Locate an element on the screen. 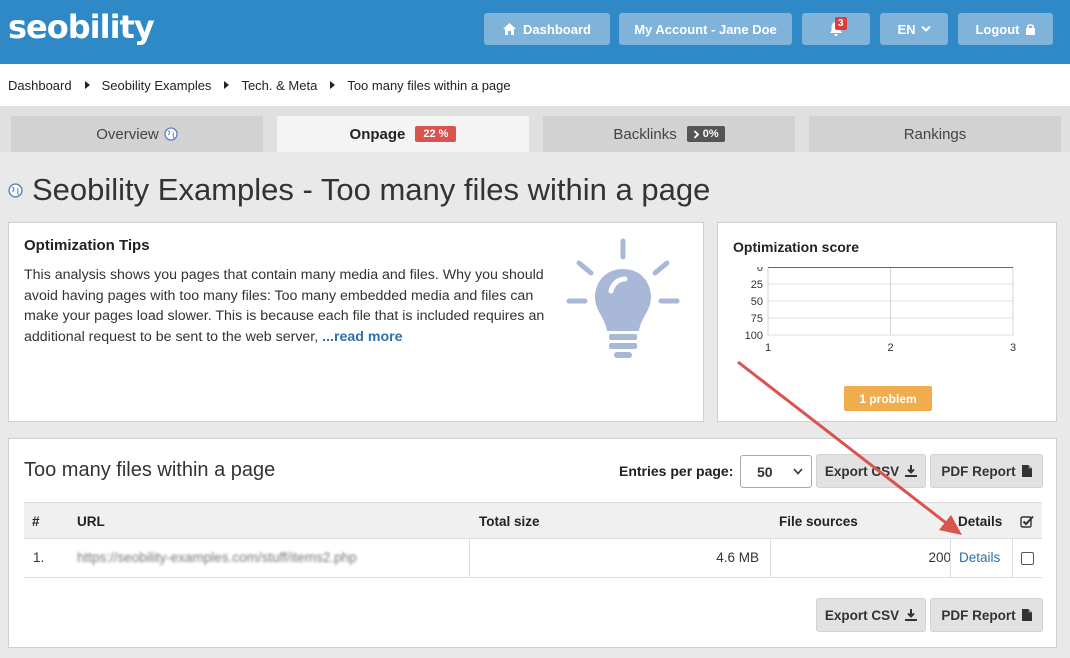  column-details: Details is located at coordinates (980, 521).